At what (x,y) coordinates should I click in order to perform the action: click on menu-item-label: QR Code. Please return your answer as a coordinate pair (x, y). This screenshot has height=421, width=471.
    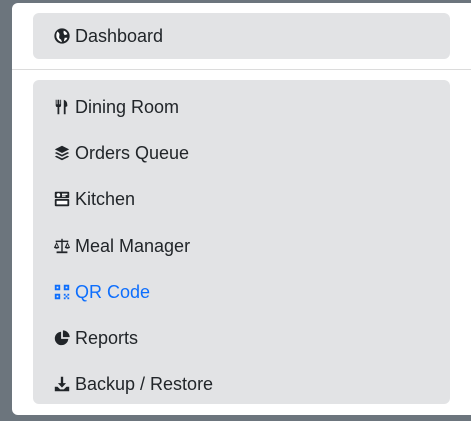
    Looking at the image, I should click on (113, 291).